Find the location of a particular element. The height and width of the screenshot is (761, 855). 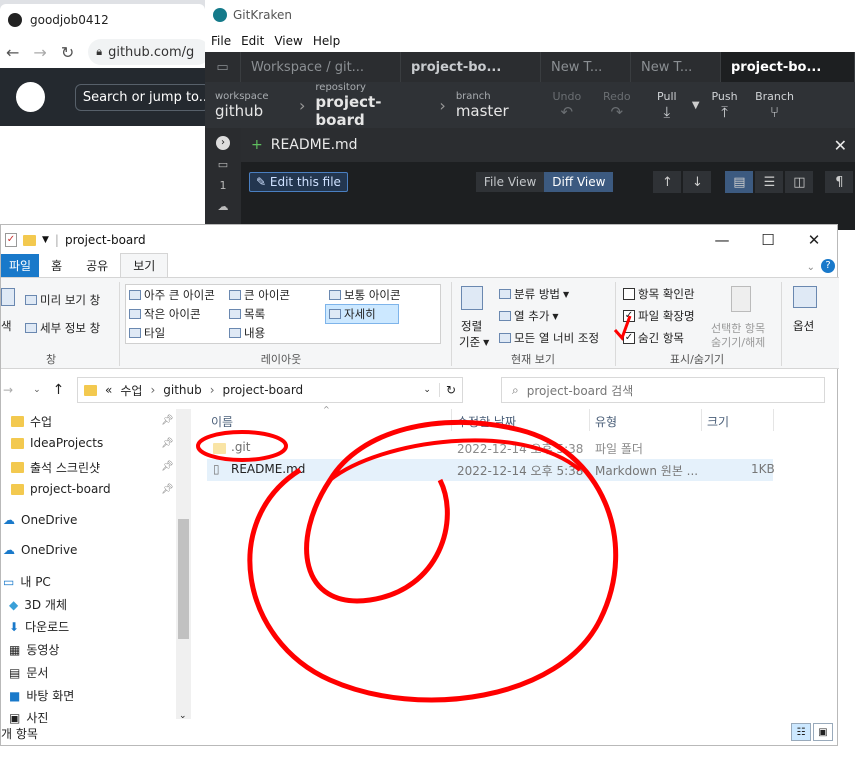

nav-item-videos: ▦ 동영상 is located at coordinates (34, 649).